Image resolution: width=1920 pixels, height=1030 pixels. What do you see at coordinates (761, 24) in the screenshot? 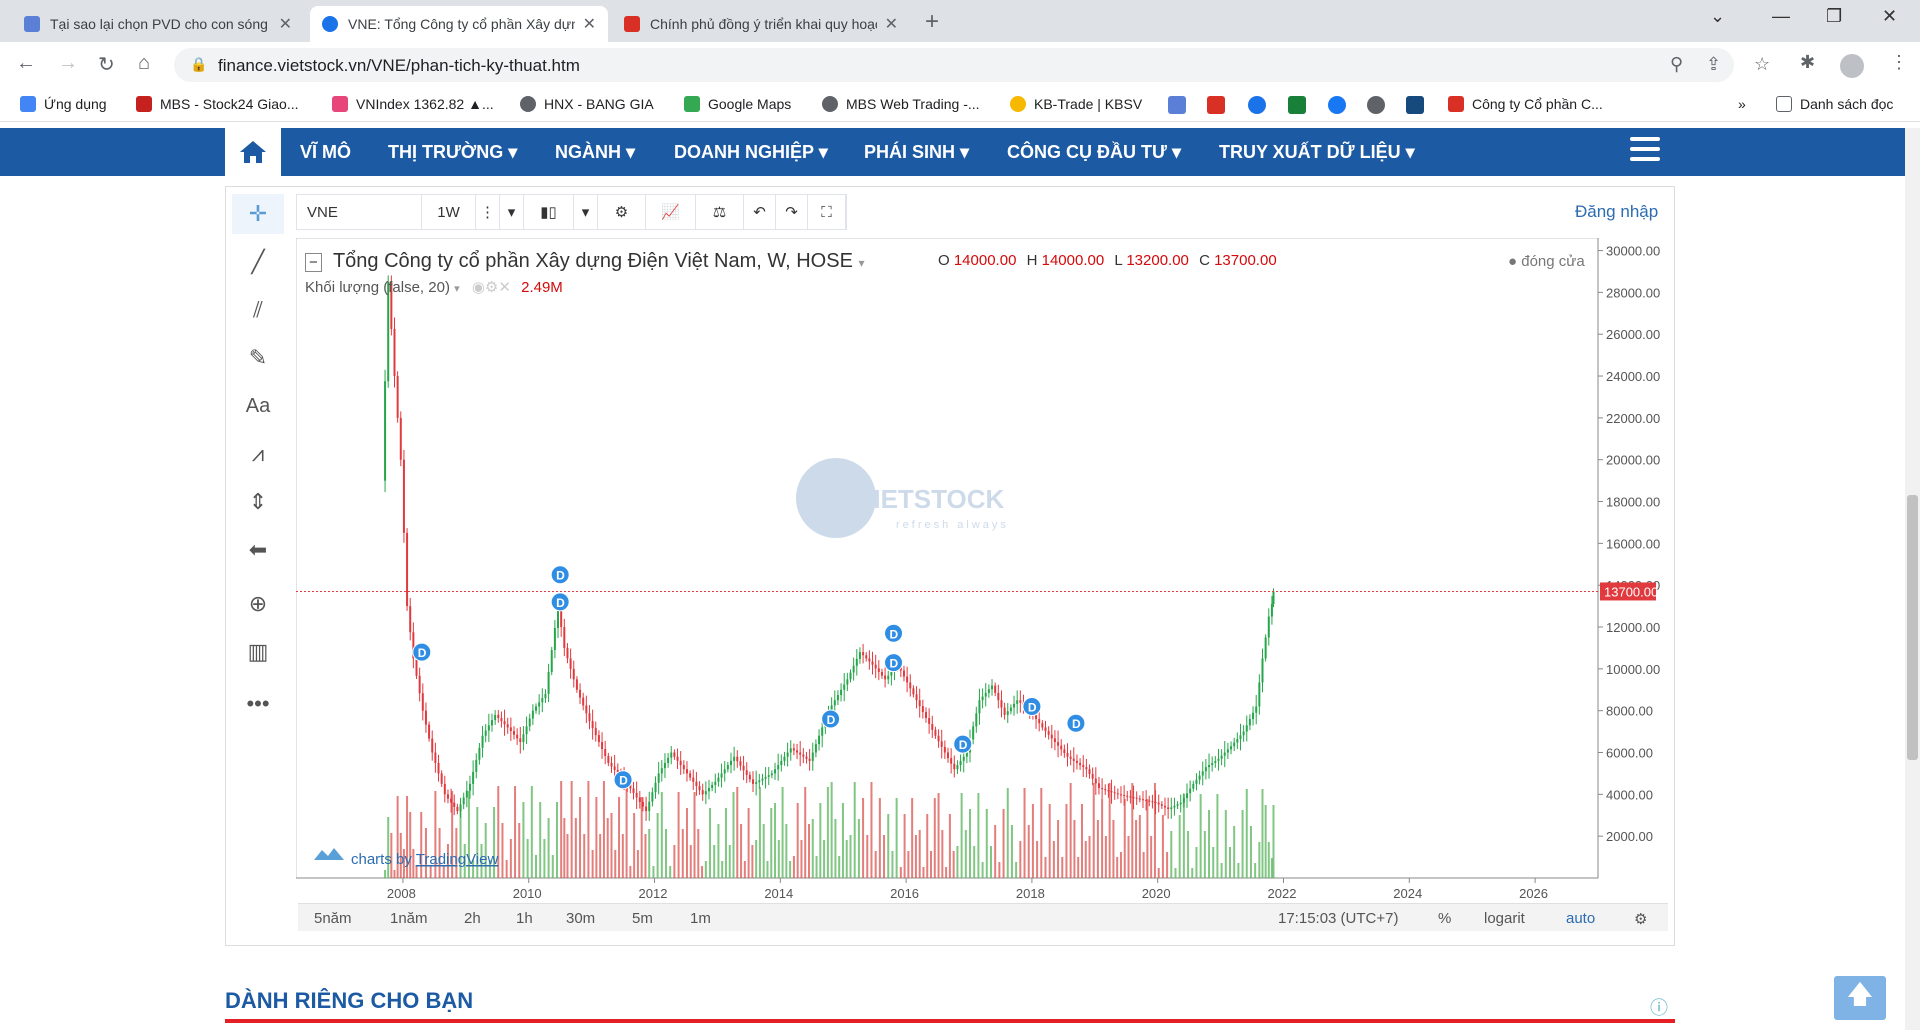
I see `browser-tab-3: Chính phủ đồng ý triển khai quy hoạch ✕` at bounding box center [761, 24].